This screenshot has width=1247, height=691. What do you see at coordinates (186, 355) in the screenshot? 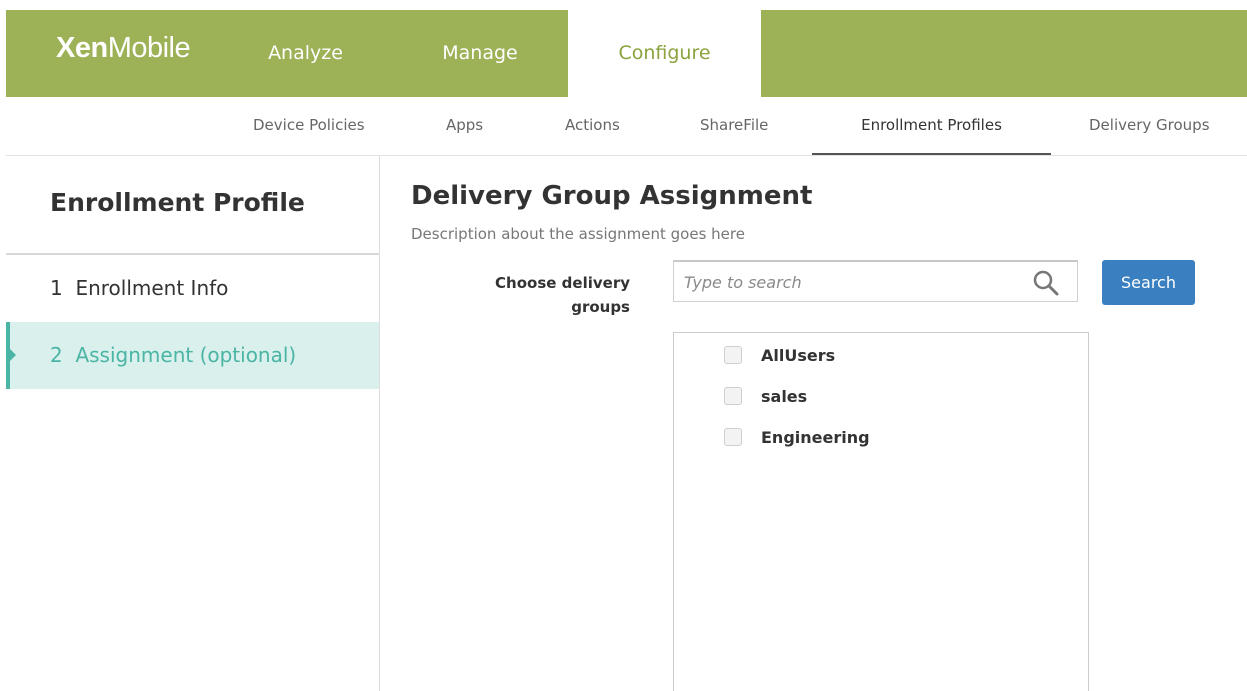
I see `step-label: Assignment (optional)` at bounding box center [186, 355].